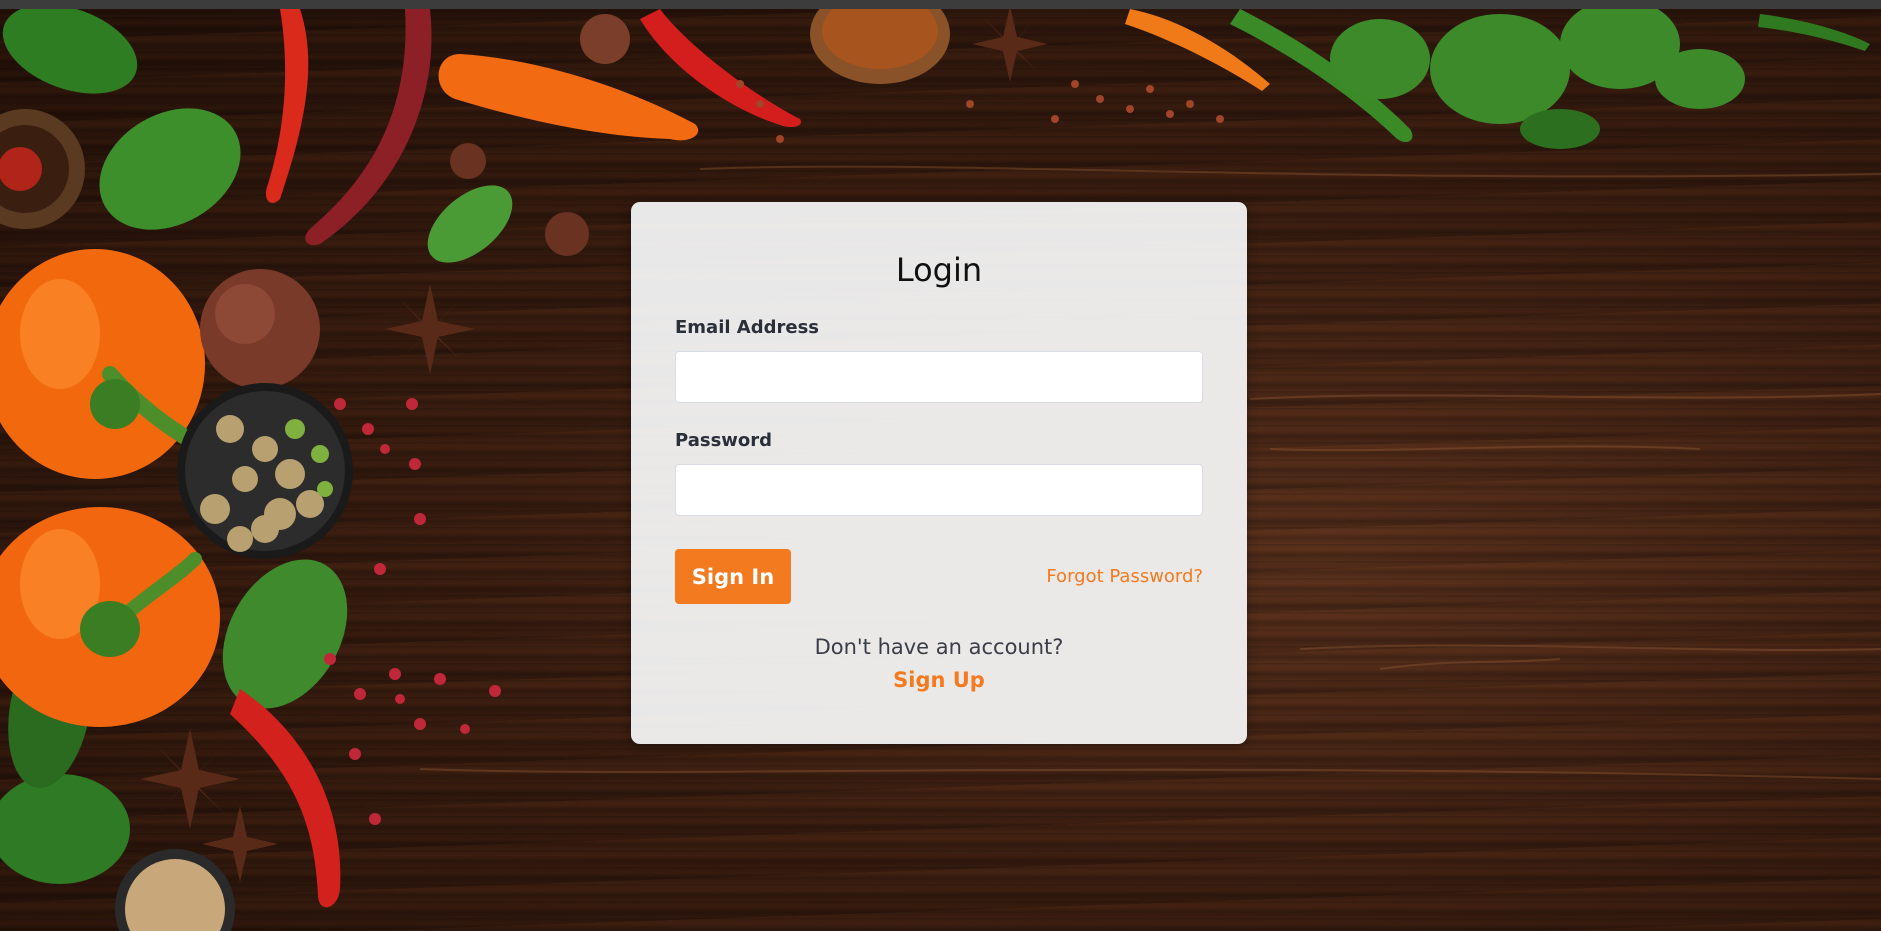 The image size is (1881, 931). Describe the element at coordinates (940, 4) in the screenshot. I see `browser-top-strip` at that location.